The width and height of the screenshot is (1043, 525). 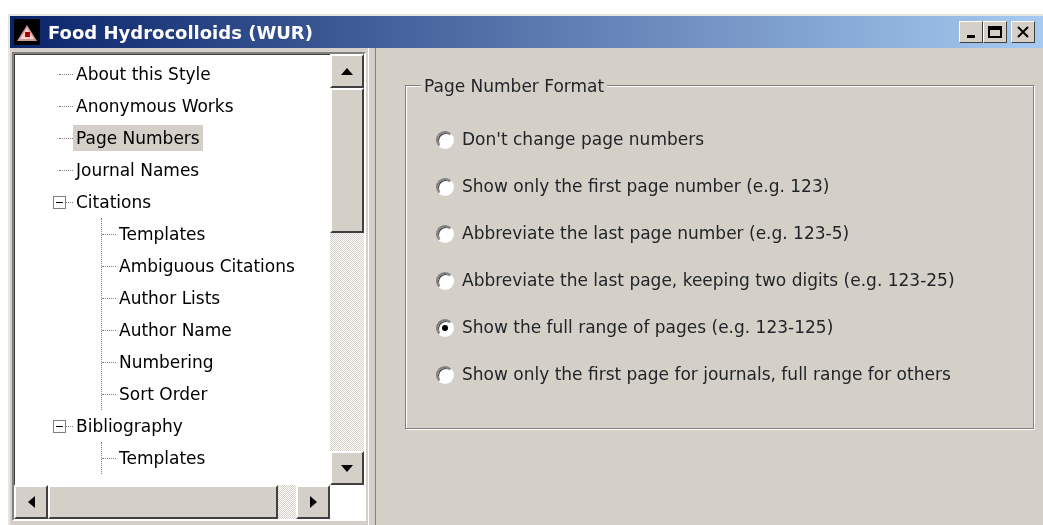 I want to click on minimize-icon, so click(x=971, y=36).